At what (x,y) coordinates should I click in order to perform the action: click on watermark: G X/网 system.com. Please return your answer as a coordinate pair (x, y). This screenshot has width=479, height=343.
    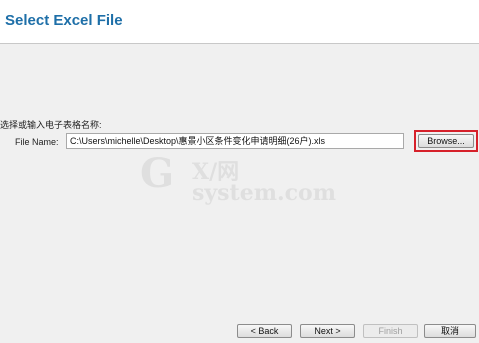
    Looking at the image, I should click on (240, 185).